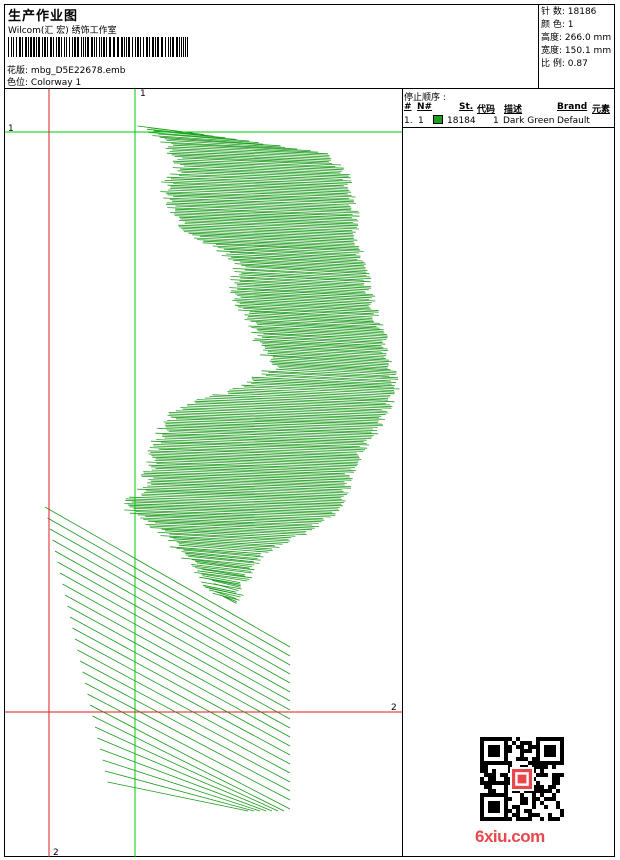 This screenshot has width=620, height=860. Describe the element at coordinates (486, 110) in the screenshot. I see `col-code: 代码` at that location.